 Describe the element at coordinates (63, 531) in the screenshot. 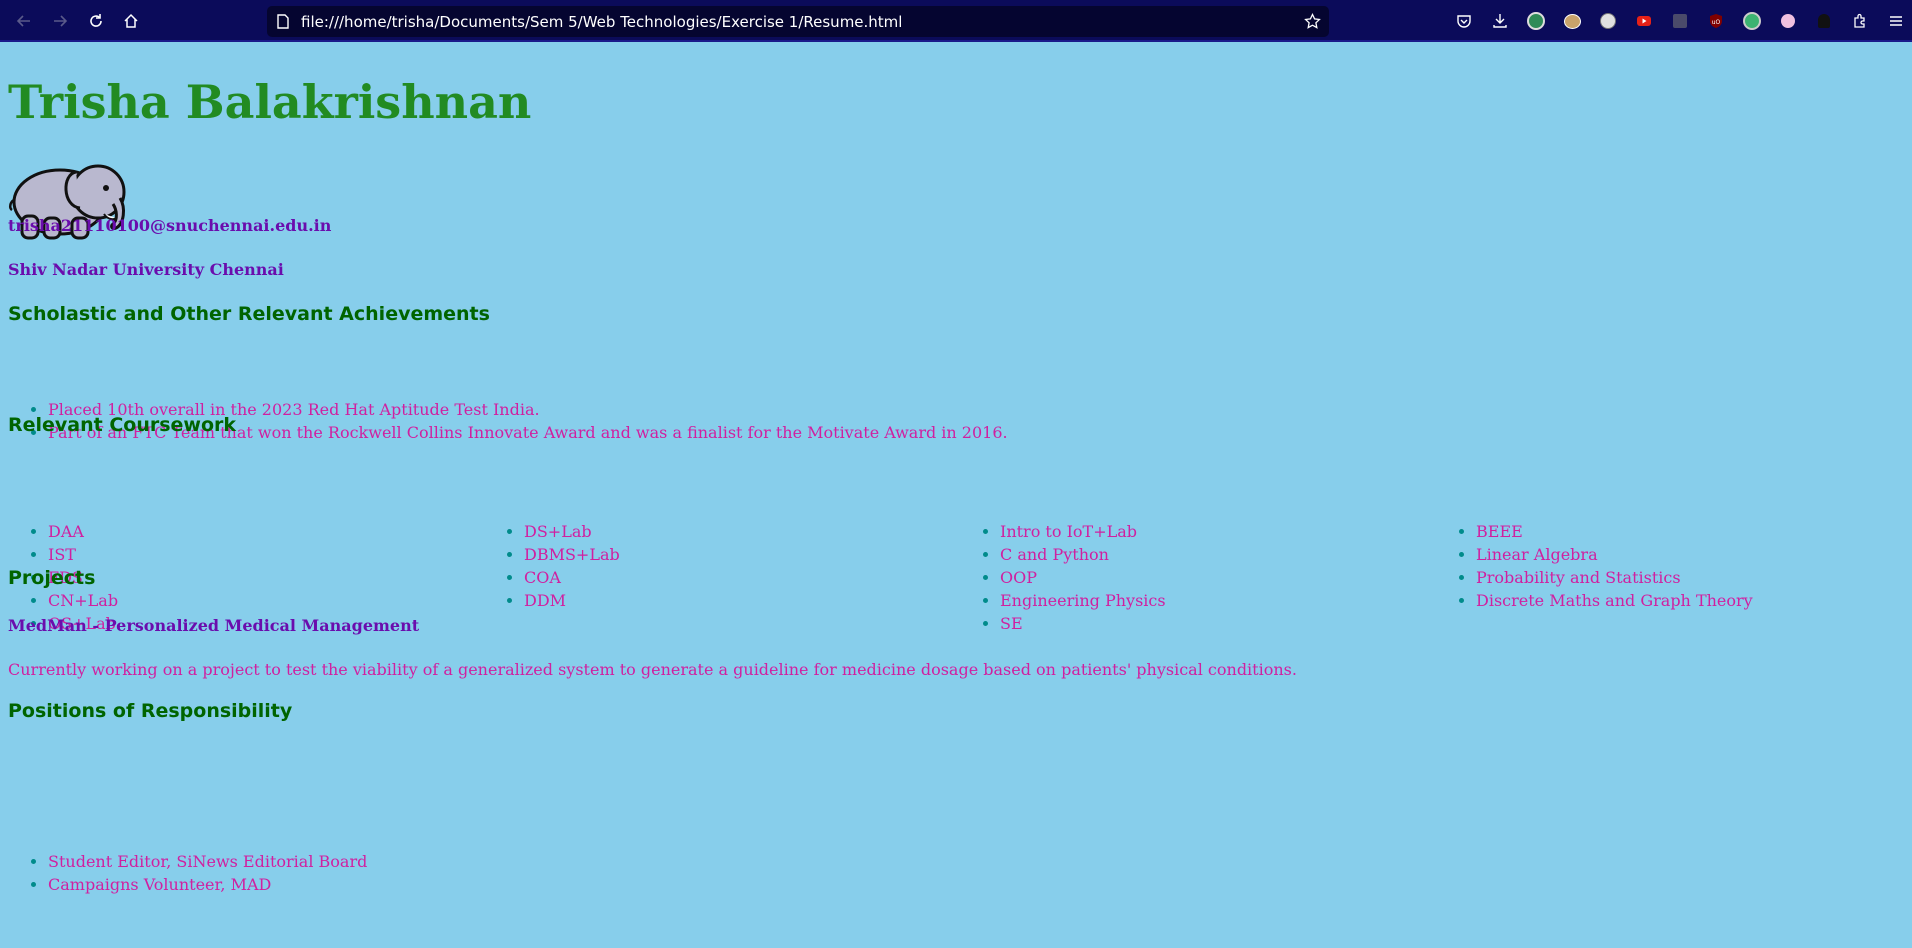

I see `list-item: DAA` at that location.